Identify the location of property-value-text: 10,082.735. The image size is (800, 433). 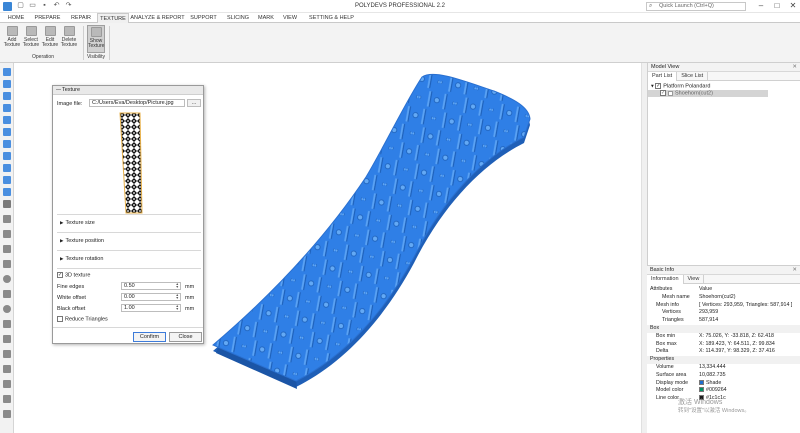
(712, 374).